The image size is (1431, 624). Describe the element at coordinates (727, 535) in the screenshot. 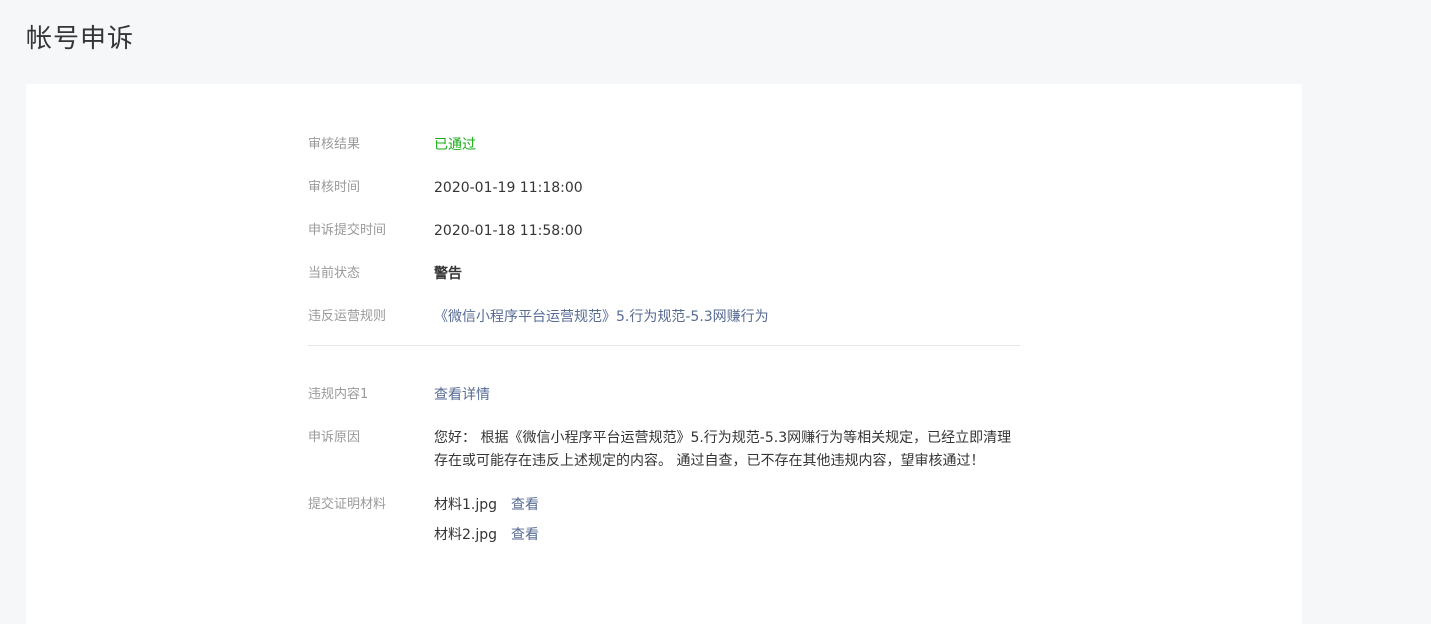

I see `material-item: 材料2.jpg 查看` at that location.